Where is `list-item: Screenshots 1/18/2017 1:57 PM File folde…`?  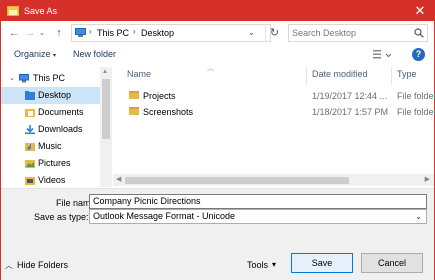 list-item: Screenshots 1/18/2017 1:57 PM File folde… is located at coordinates (274, 112).